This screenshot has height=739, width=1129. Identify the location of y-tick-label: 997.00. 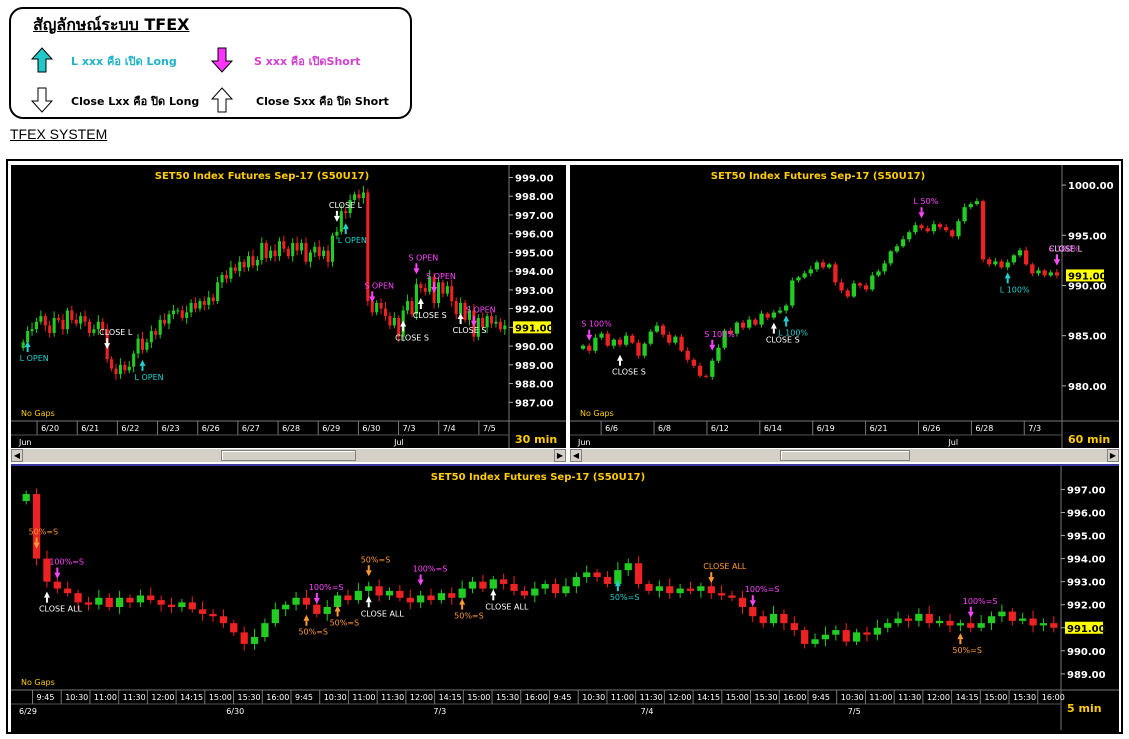
(1086, 490).